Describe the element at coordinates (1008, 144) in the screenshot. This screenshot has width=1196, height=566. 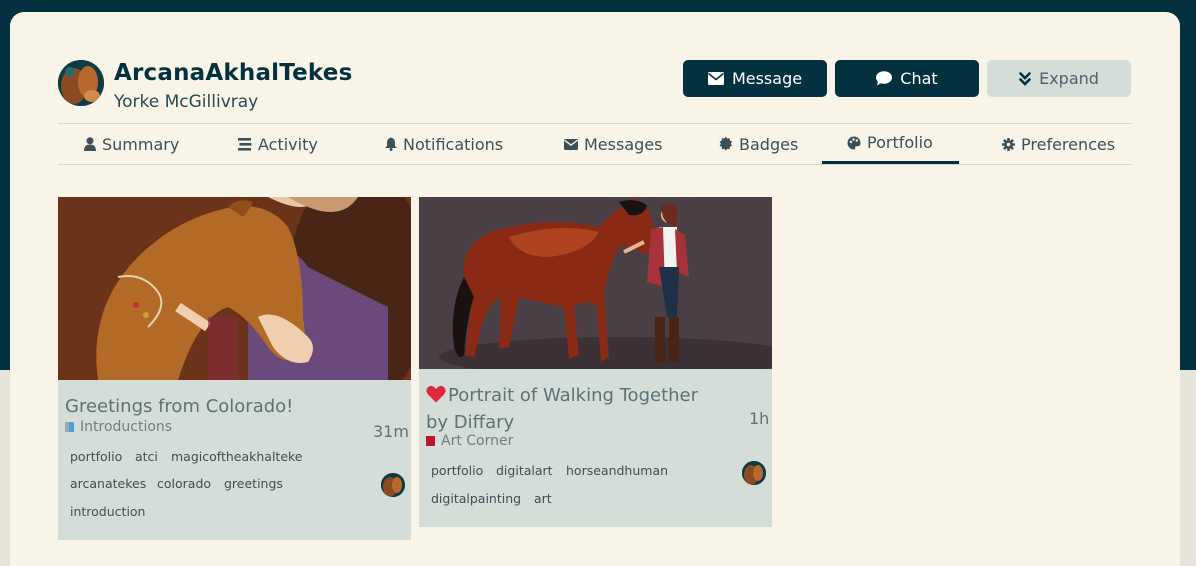
I see `gear-icon` at that location.